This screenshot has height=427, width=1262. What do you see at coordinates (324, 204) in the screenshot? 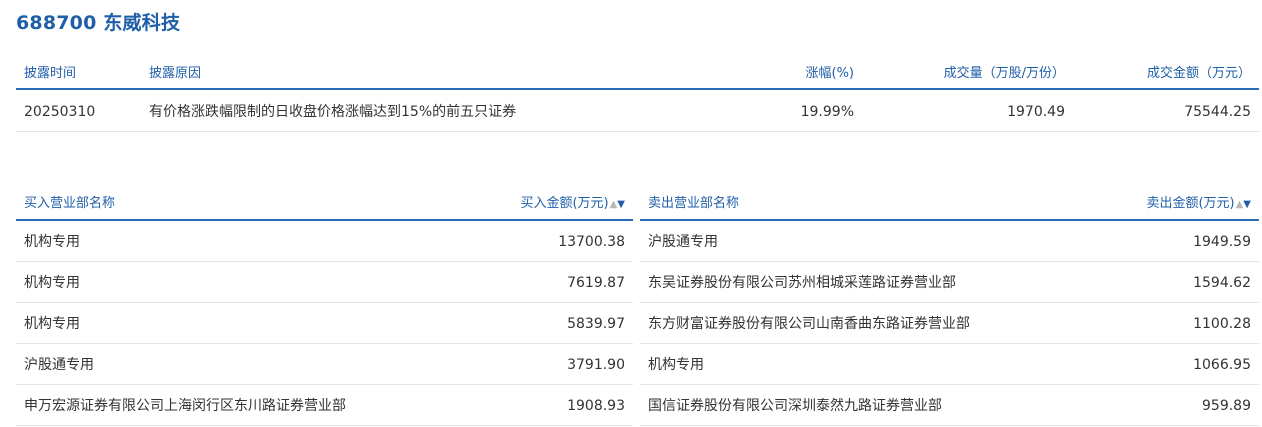
I see `buy-header-row: 买入营业部名称 买入金额(万元)▲▼` at bounding box center [324, 204].